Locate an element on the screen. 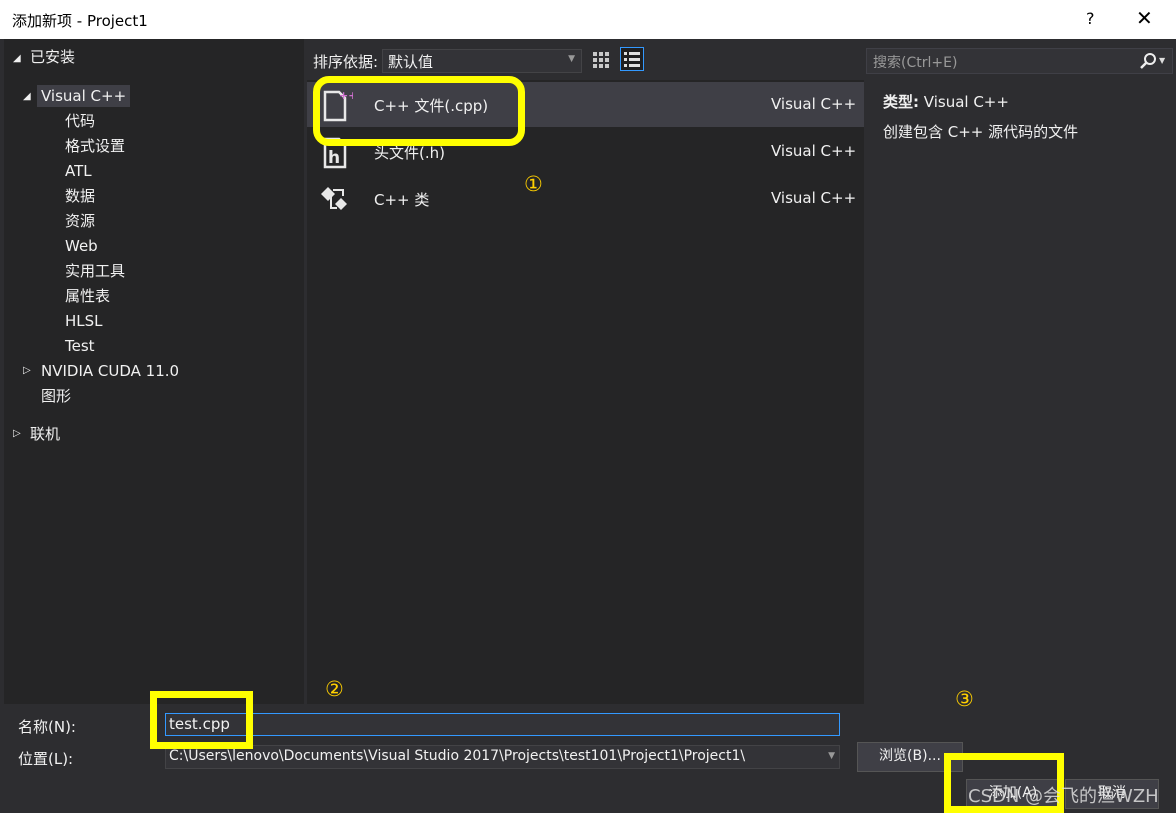 The image size is (1176, 813). step-marker-2: ② is located at coordinates (334, 689).